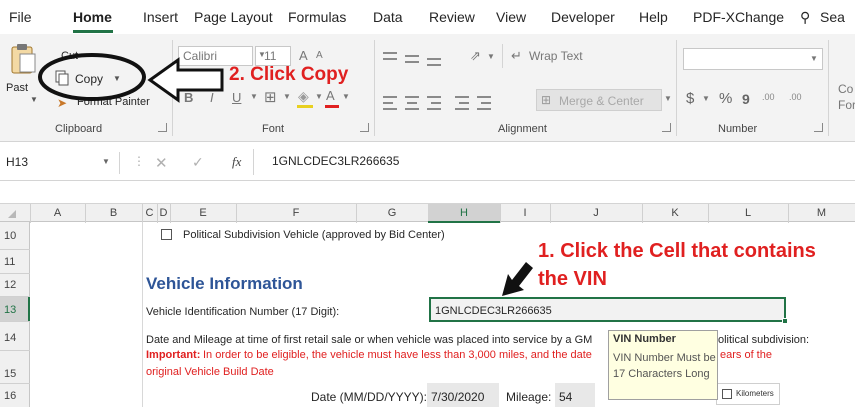 Image resolution: width=855 pixels, height=407 pixels. Describe the element at coordinates (677, 251) in the screenshot. I see `step1-annotation-line1: 1. Click the Cell that contains` at that location.